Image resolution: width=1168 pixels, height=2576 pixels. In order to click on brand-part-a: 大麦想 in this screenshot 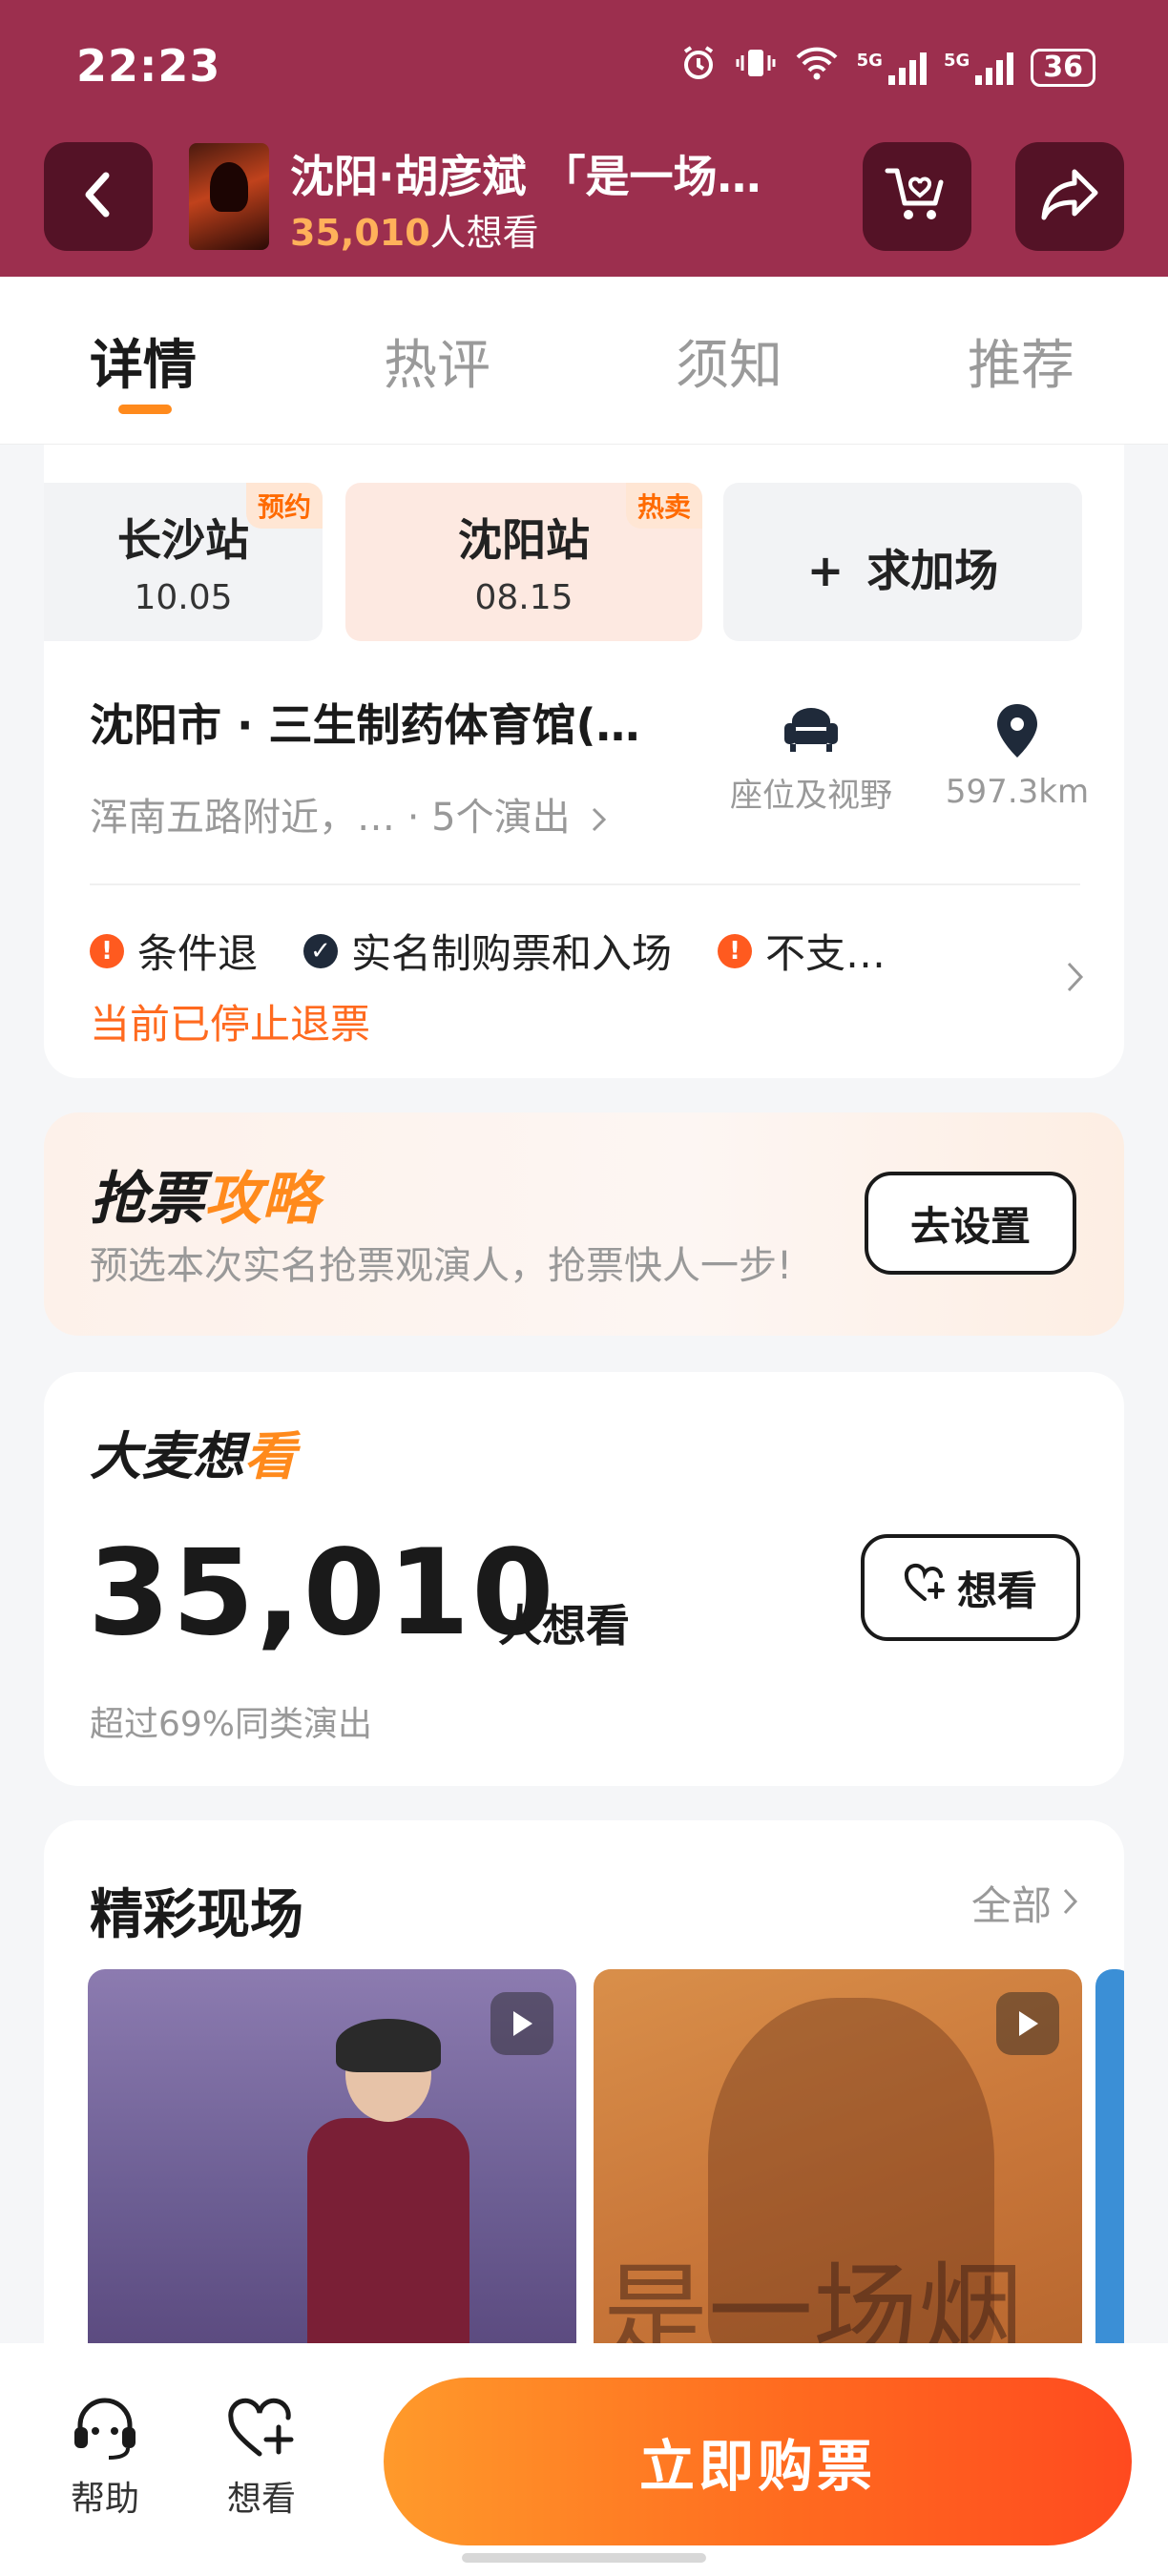, I will do `click(167, 1456)`.